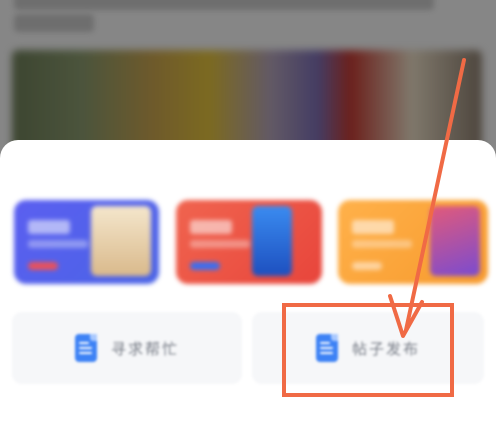 The image size is (496, 442). I want to click on seek-help-button: 寻求帮忙, so click(127, 348).